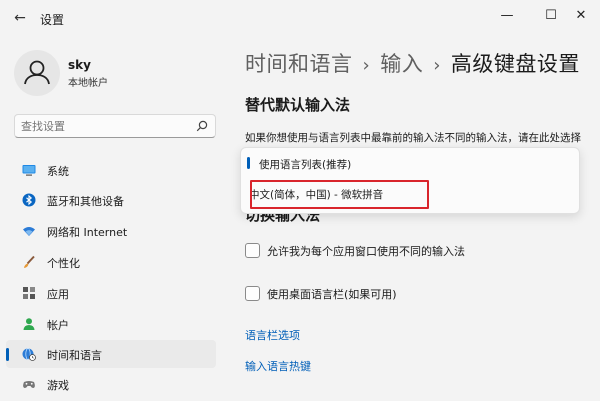  What do you see at coordinates (58, 294) in the screenshot?
I see `sidebar-item-label: 应用` at bounding box center [58, 294].